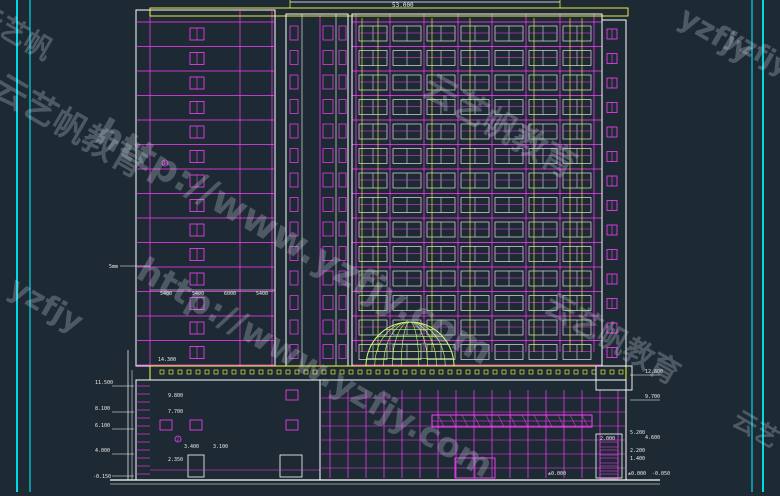 The height and width of the screenshot is (496, 780). I want to click on right-mid-level: 9.700, so click(652, 397).